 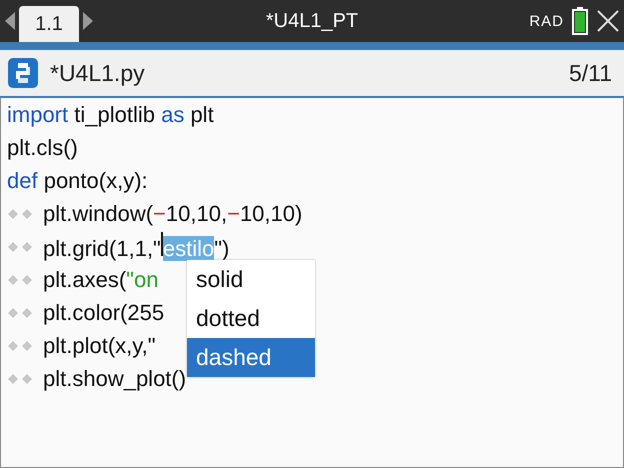 I want to click on page-tab: 1.1, so click(x=49, y=24).